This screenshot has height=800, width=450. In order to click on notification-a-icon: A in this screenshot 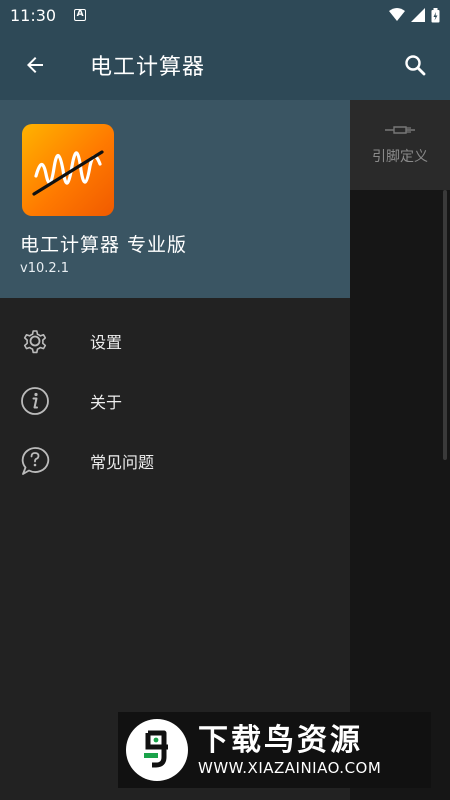, I will do `click(80, 15)`.